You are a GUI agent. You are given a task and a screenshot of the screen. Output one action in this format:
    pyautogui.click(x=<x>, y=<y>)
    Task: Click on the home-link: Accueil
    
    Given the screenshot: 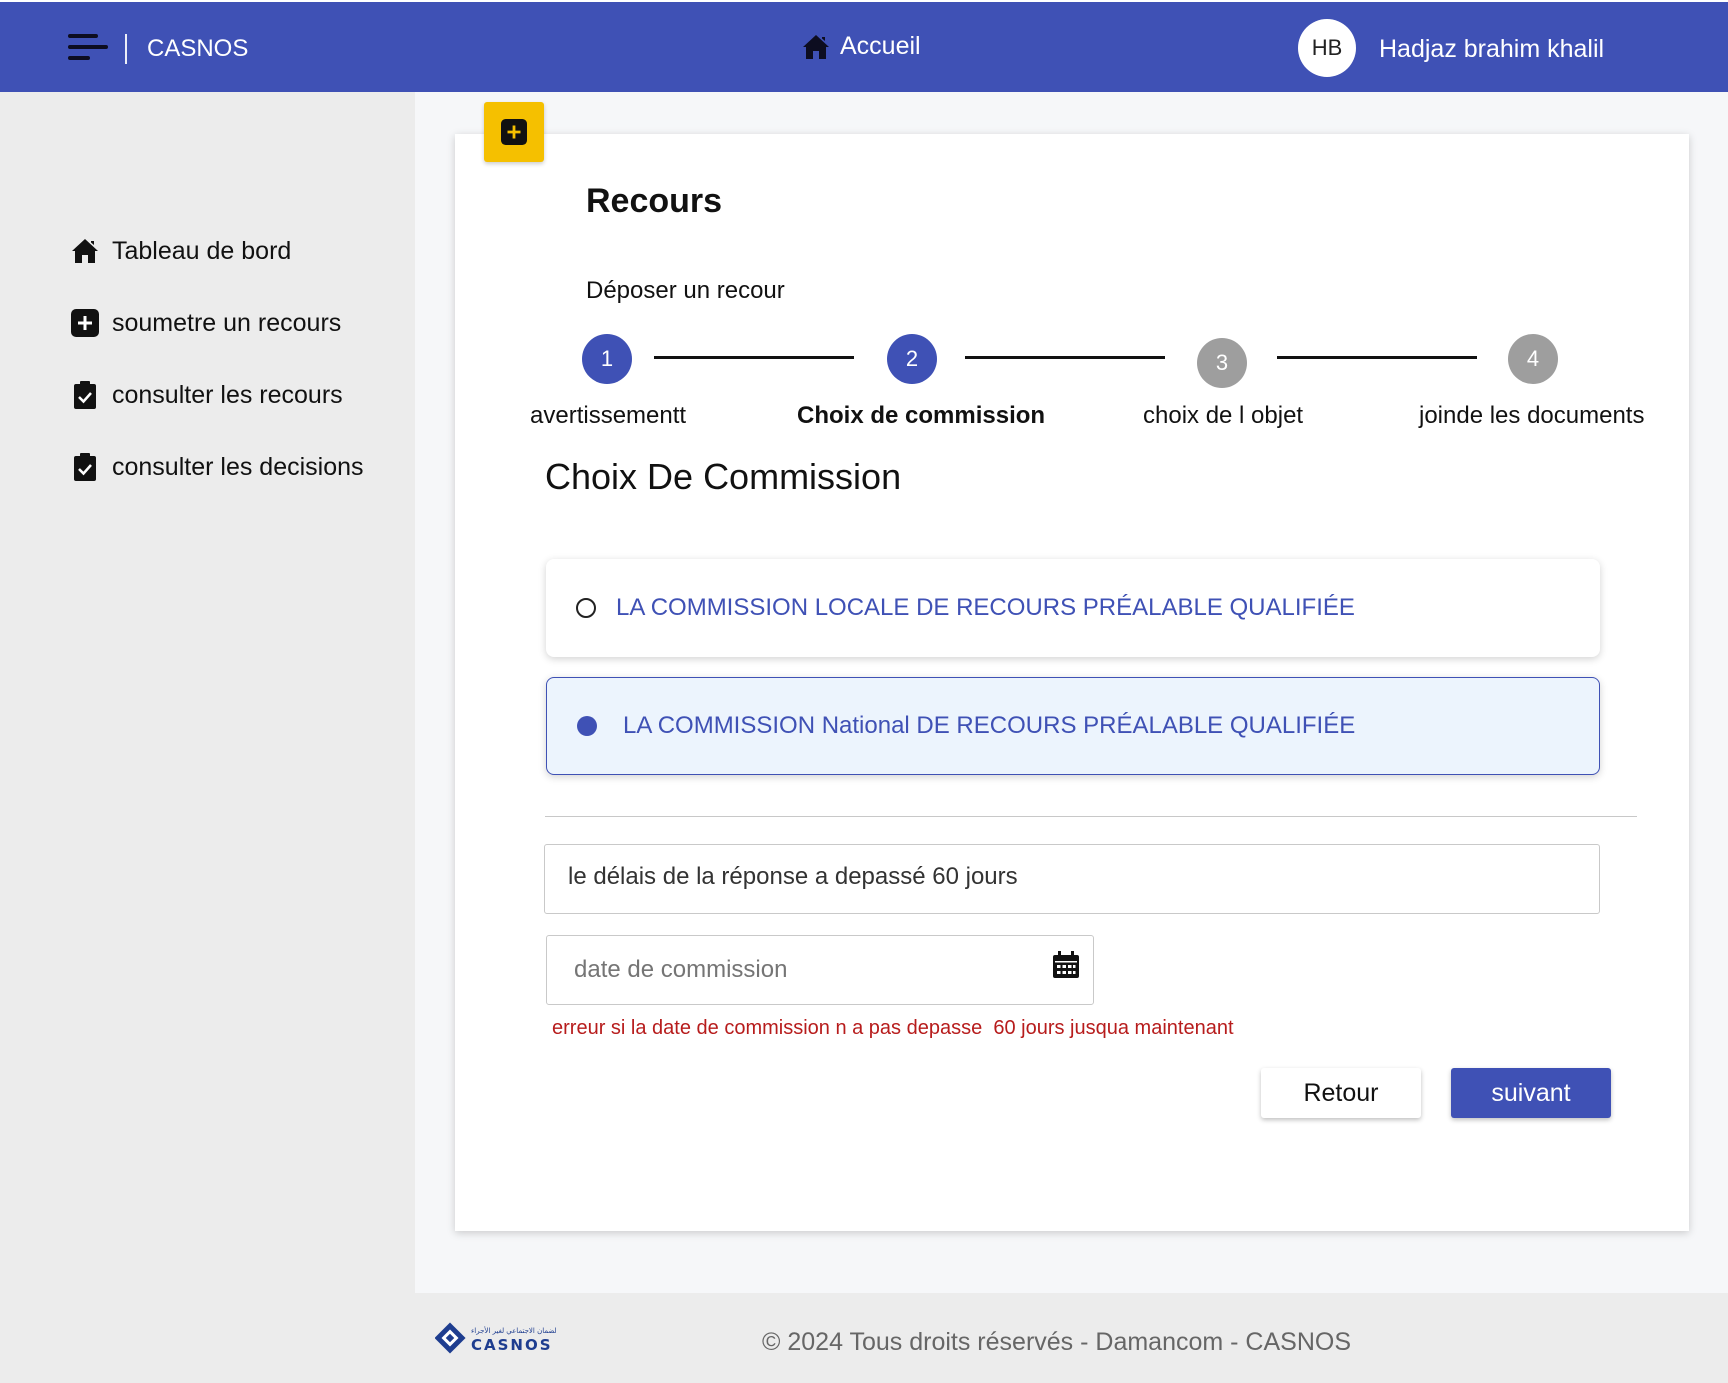 What is the action you would take?
    pyautogui.click(x=861, y=46)
    